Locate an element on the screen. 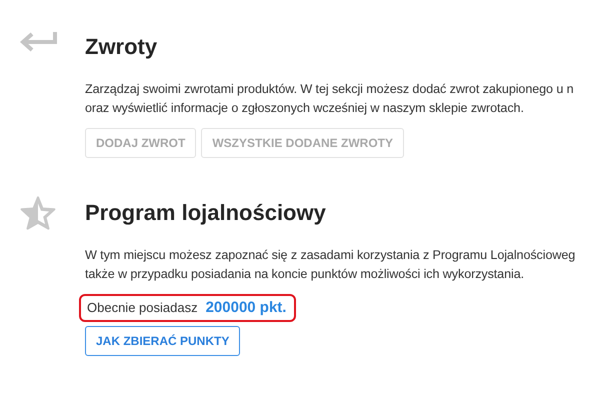 The width and height of the screenshot is (600, 406). section-description: W tym miejscu możesz zapoznać się z zasadami korzystania z Programu Lojalnościoweg także w przypadku posiadania na koncie punktów możliwości ich wykorzystania. is located at coordinates (330, 265).